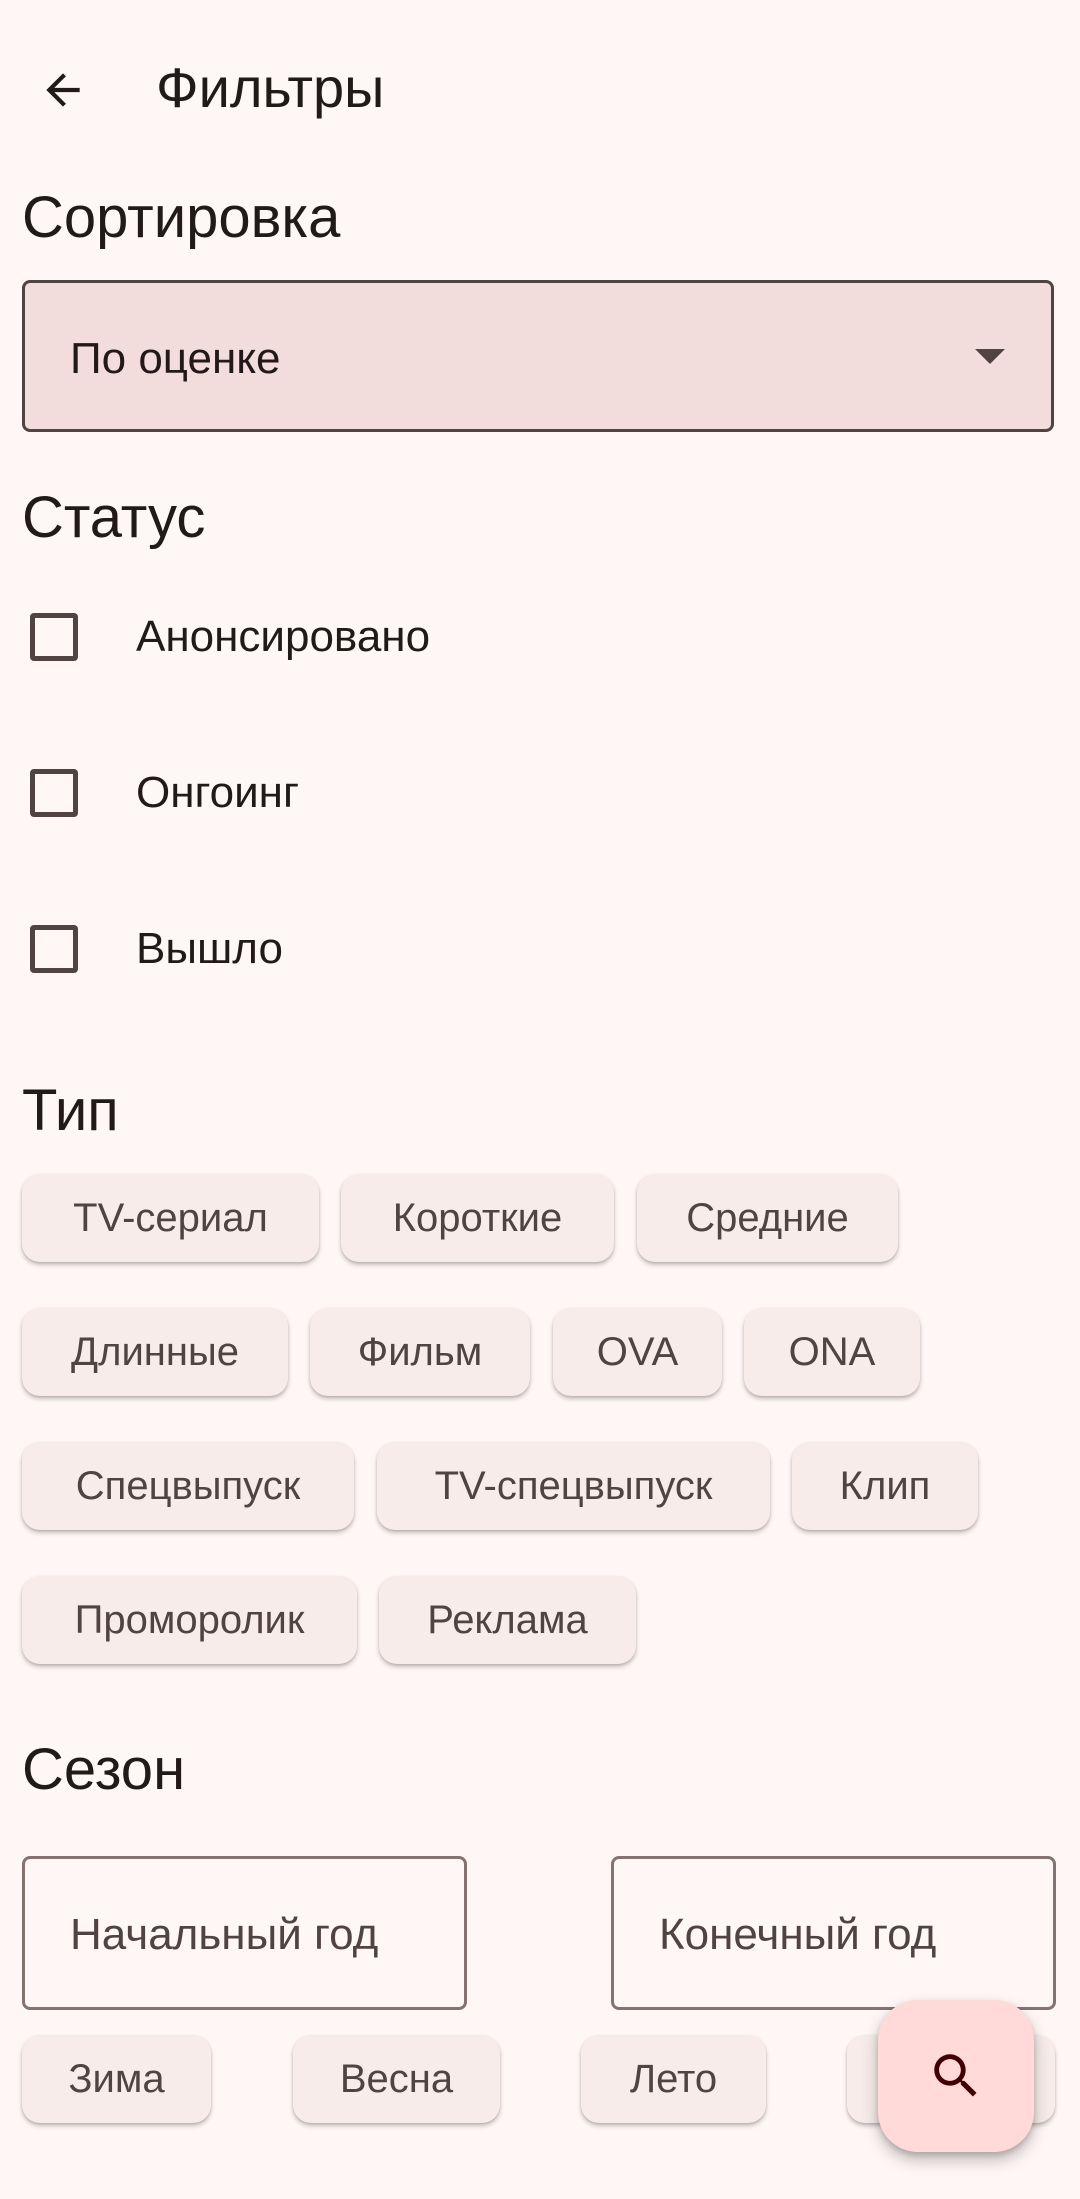 This screenshot has height=2199, width=1080. I want to click on status-option-label: Вышло, so click(209, 948).